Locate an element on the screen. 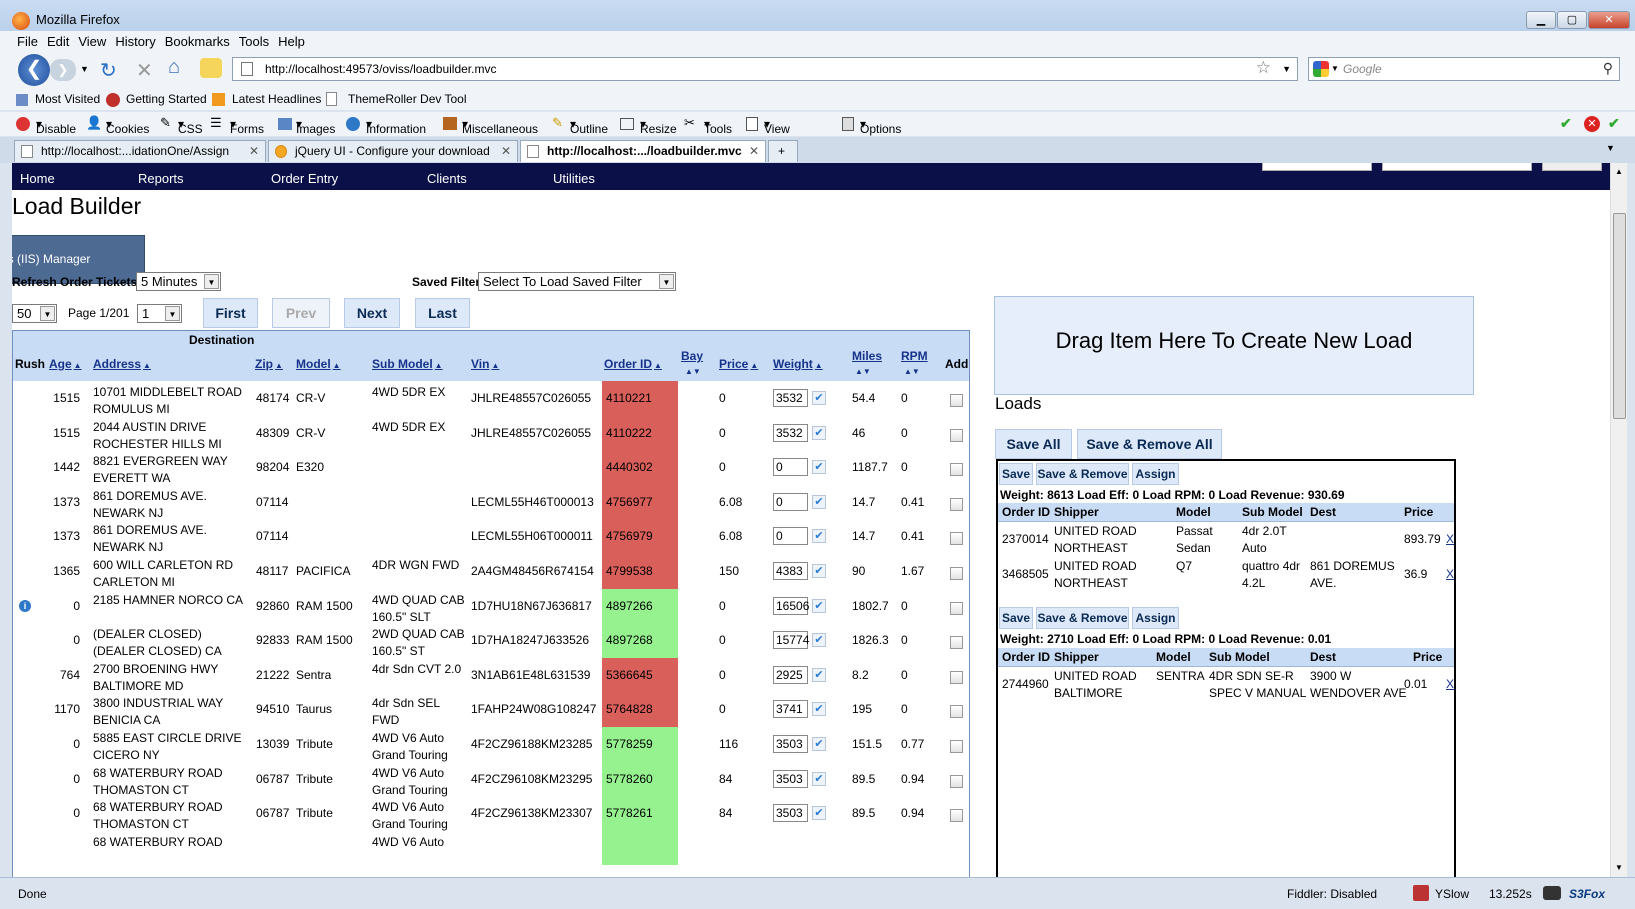  google-icon is located at coordinates (1321, 69).